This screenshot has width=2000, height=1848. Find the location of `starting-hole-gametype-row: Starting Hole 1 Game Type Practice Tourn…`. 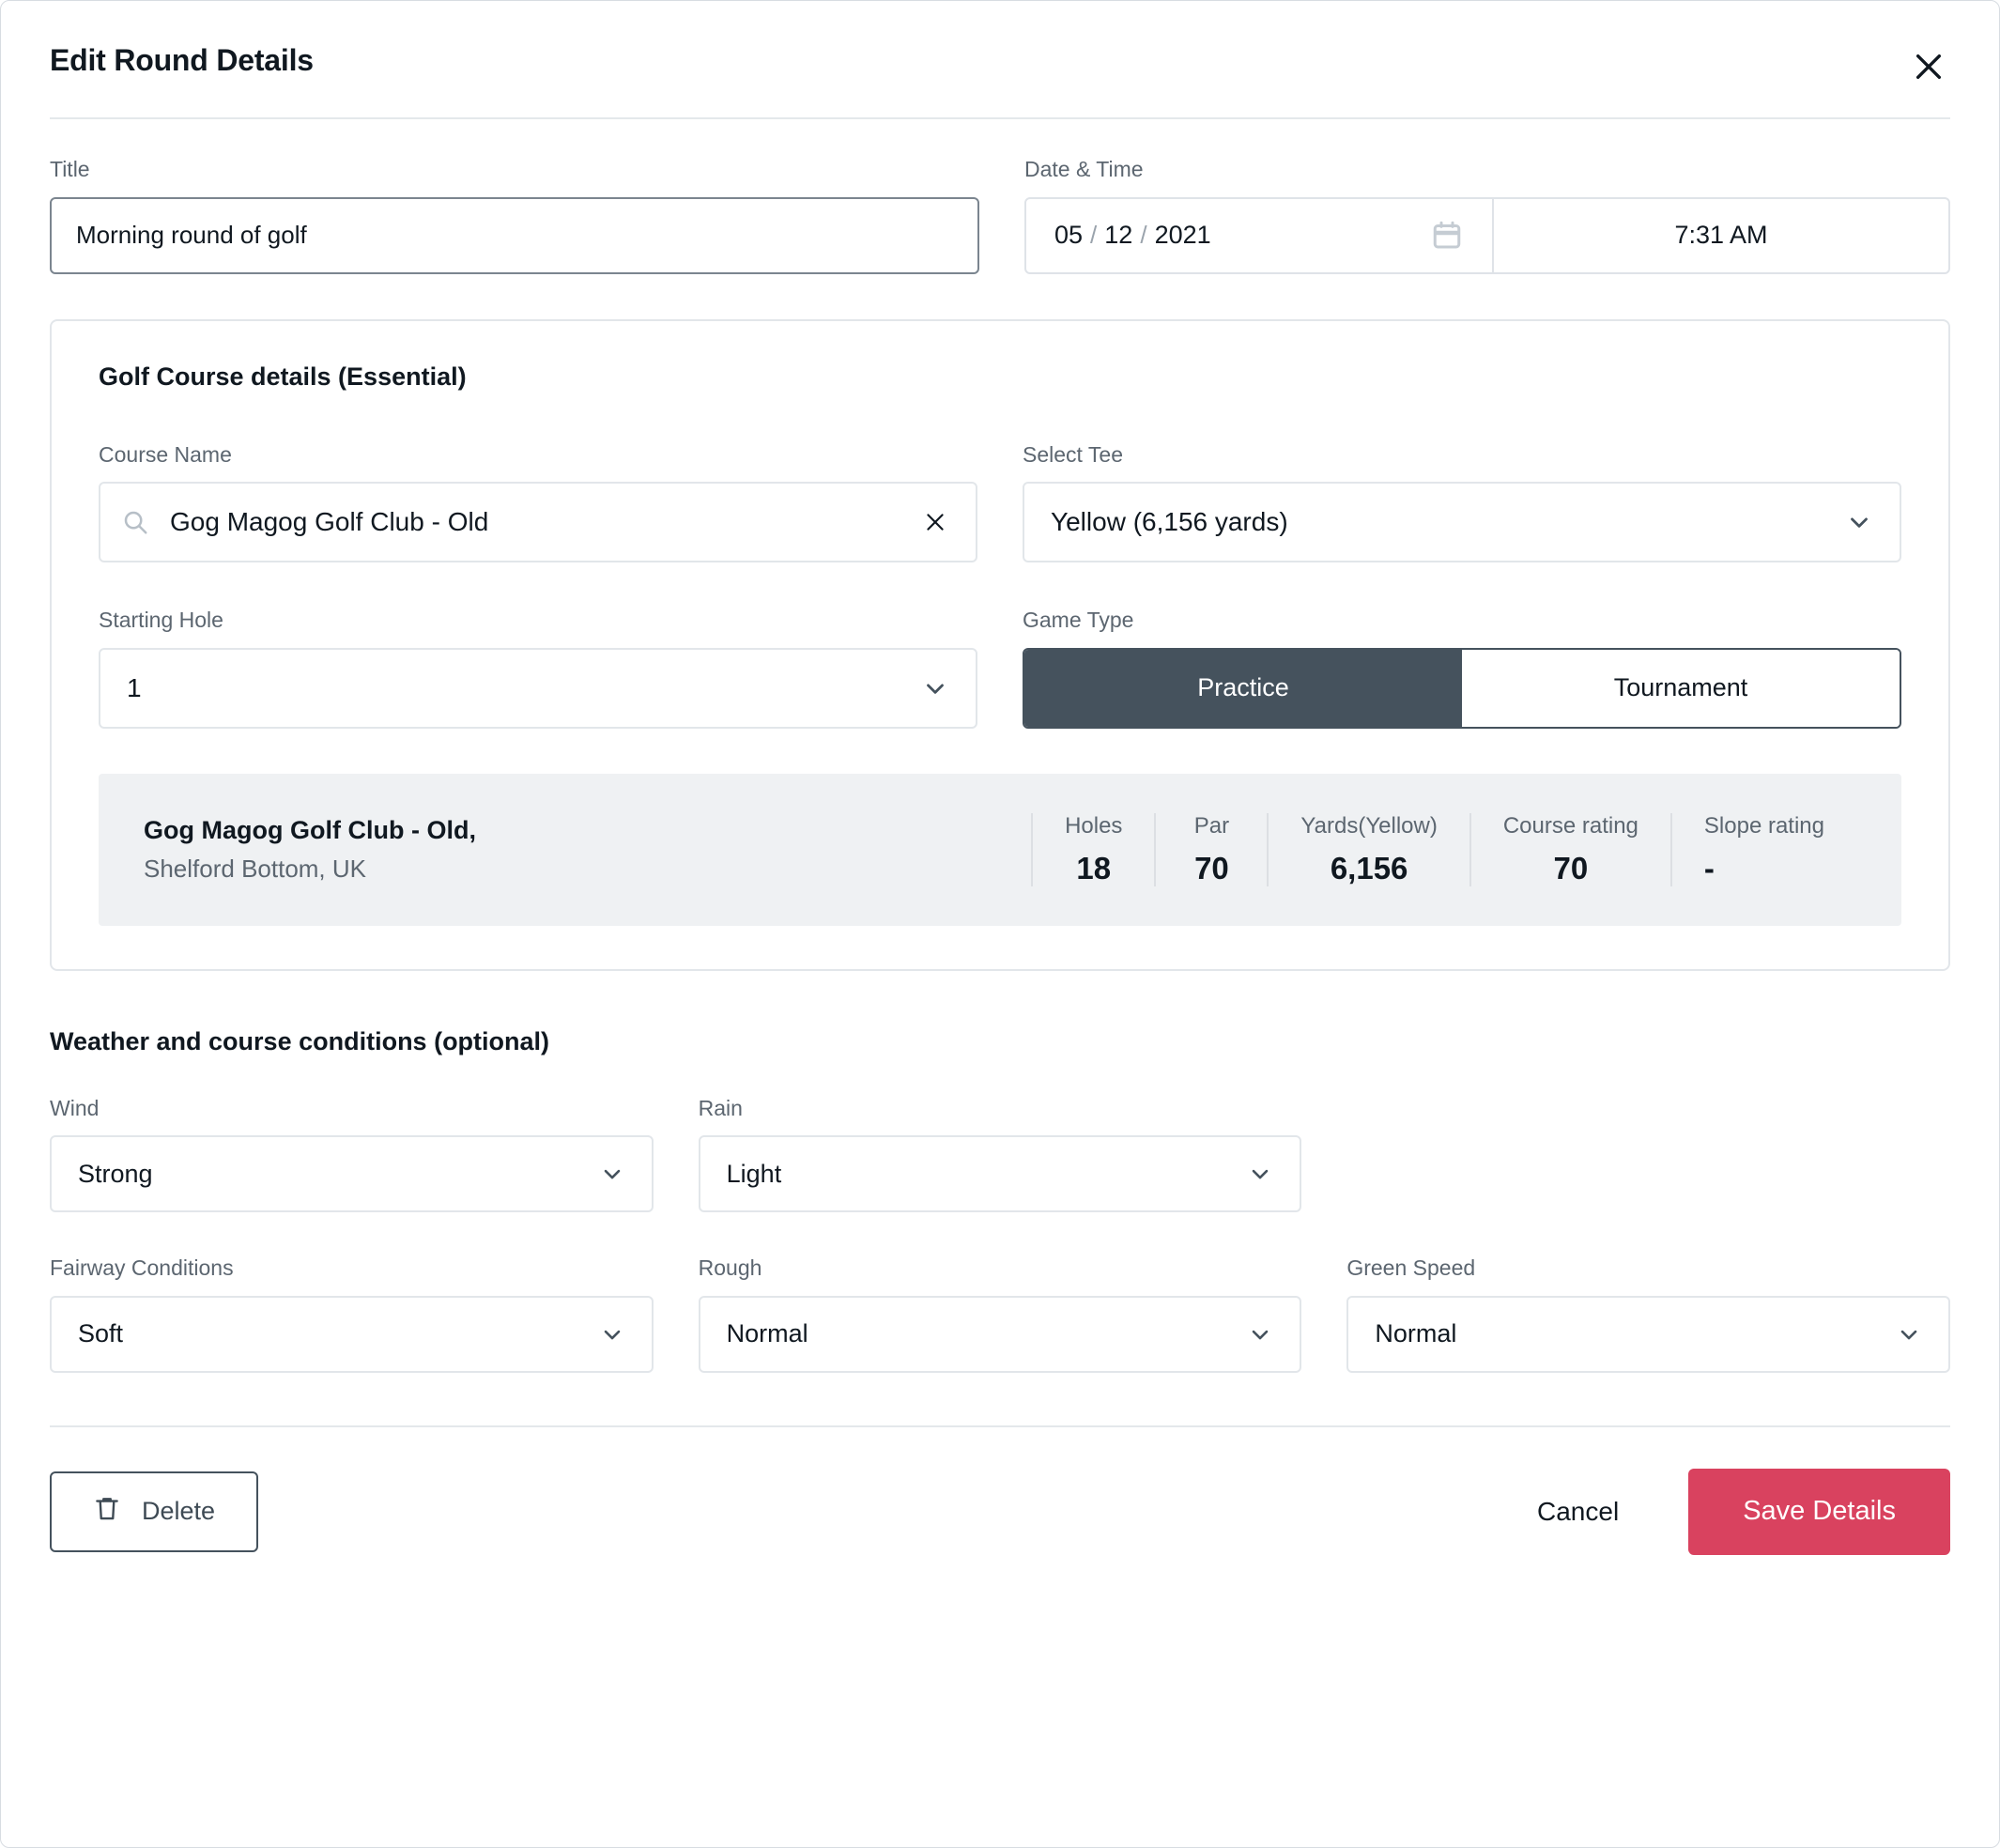

starting-hole-gametype-row: Starting Hole 1 Game Type Practice Tourn… is located at coordinates (1000, 668).